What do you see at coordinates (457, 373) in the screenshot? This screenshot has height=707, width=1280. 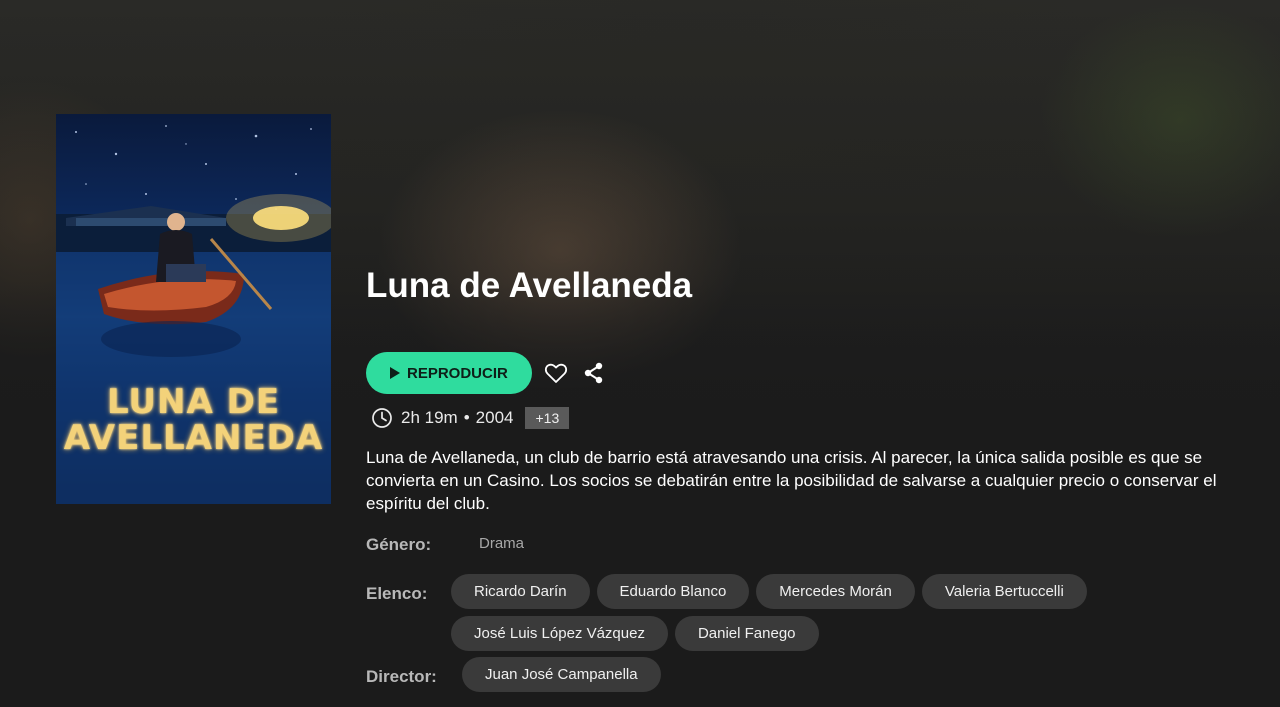 I see `play-button-label: REPRODUCIR` at bounding box center [457, 373].